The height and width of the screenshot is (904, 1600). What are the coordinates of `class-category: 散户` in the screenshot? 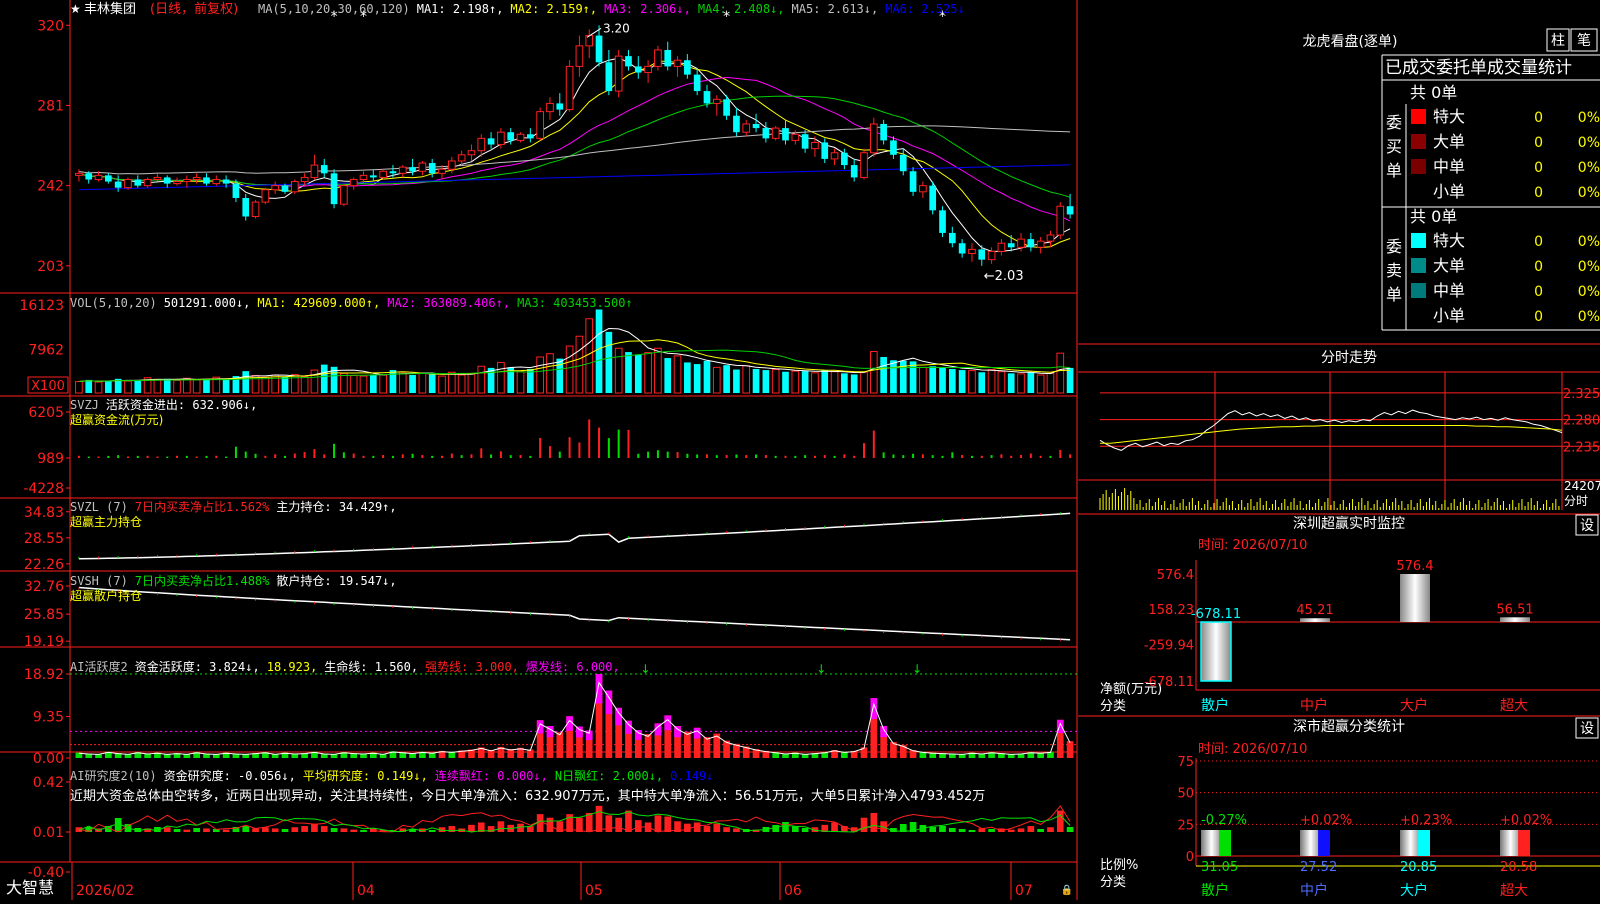 It's located at (1215, 890).